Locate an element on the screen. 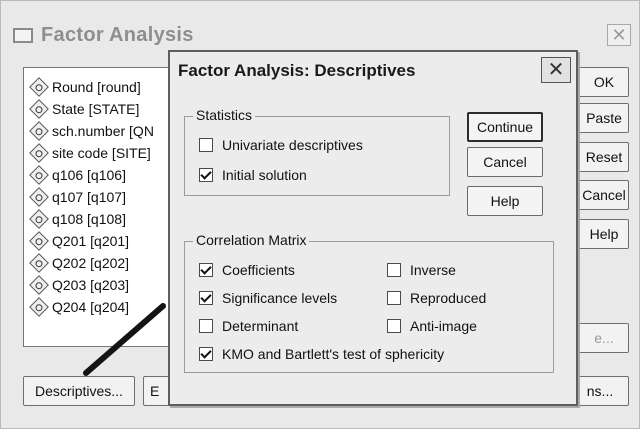 The height and width of the screenshot is (429, 640). window-icon is located at coordinates (23, 35).